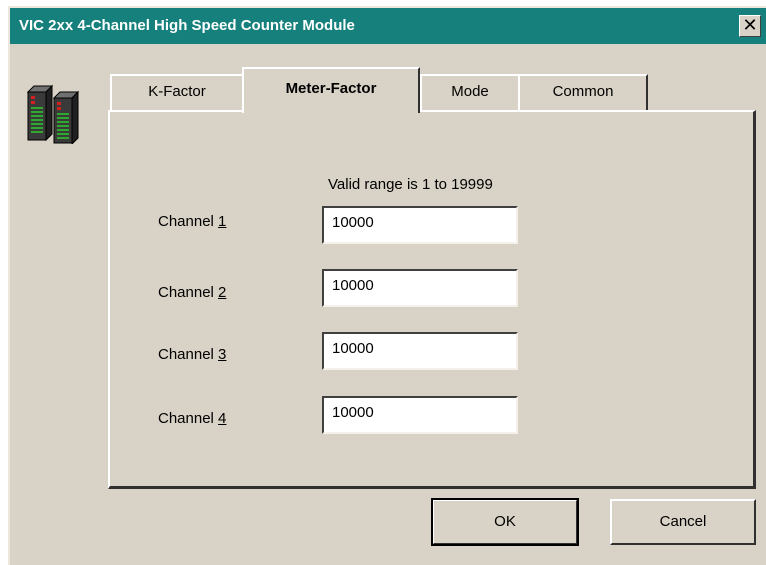  I want to click on valid-range-hint: Valid range is 1 to 19999, so click(410, 184).